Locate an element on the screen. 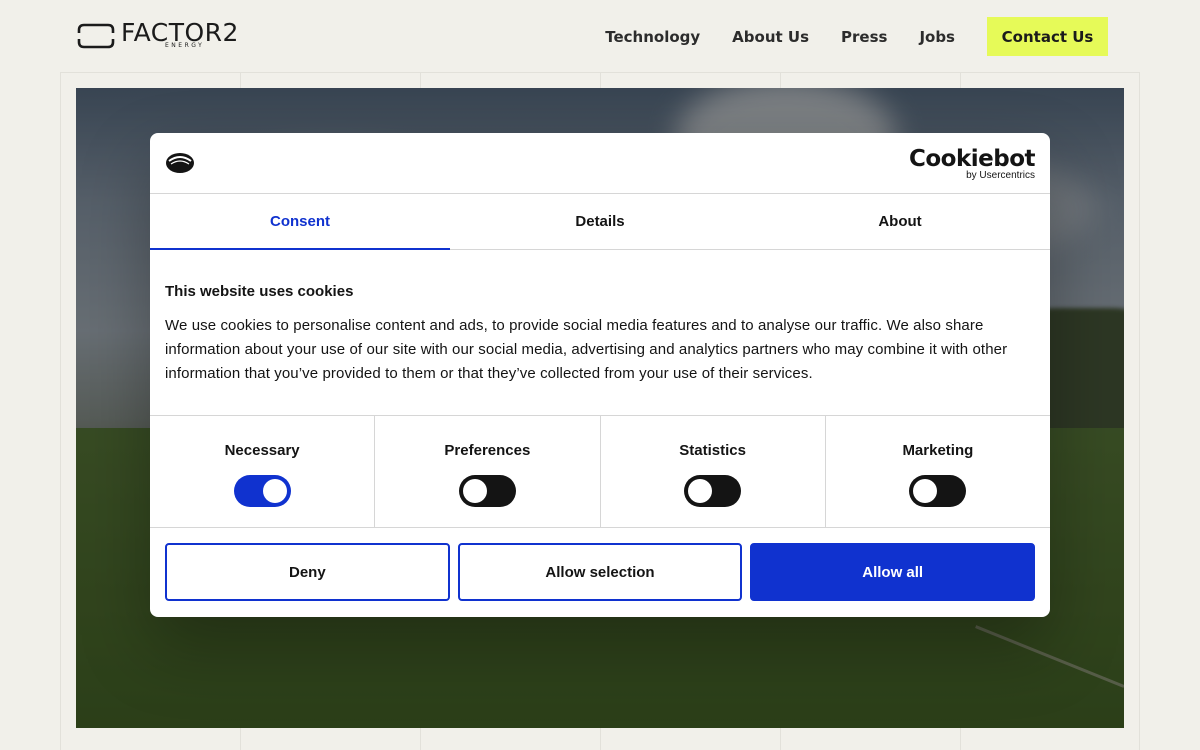  cookiebot-logo: Cookiebot by Usercentrics is located at coordinates (972, 163).